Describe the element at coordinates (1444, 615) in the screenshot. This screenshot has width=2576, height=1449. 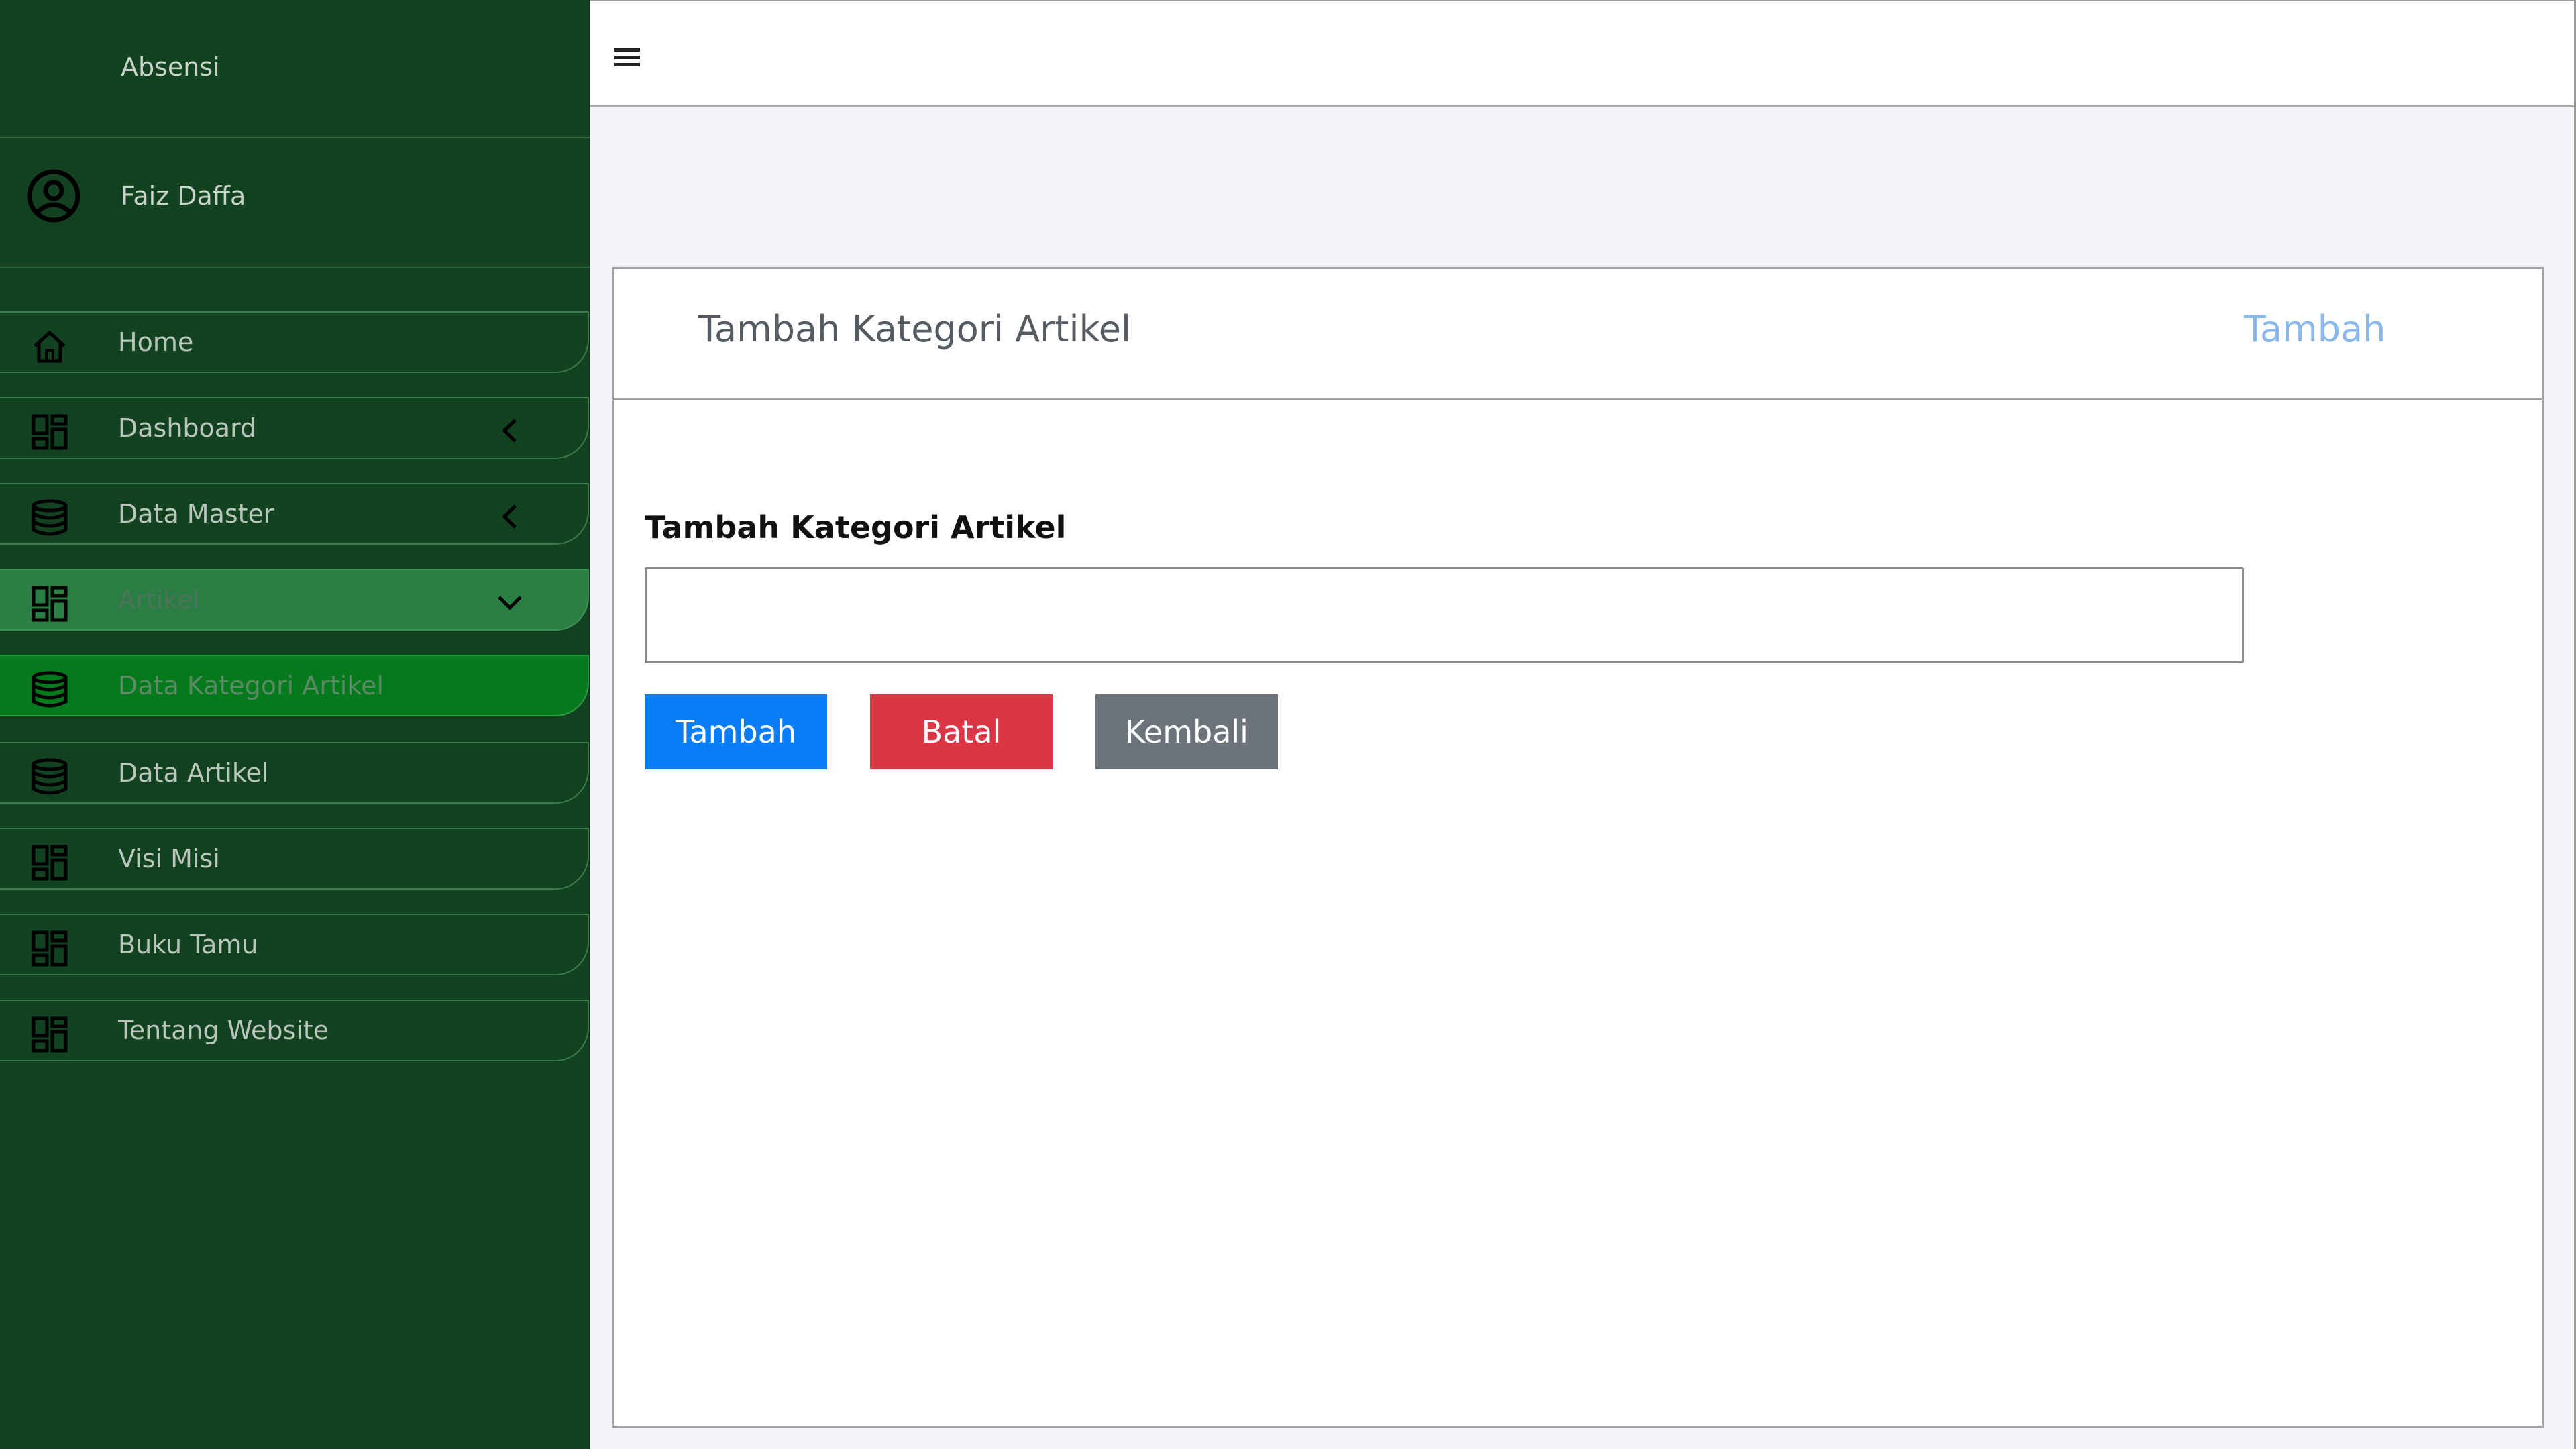
I see `category-name-input` at that location.